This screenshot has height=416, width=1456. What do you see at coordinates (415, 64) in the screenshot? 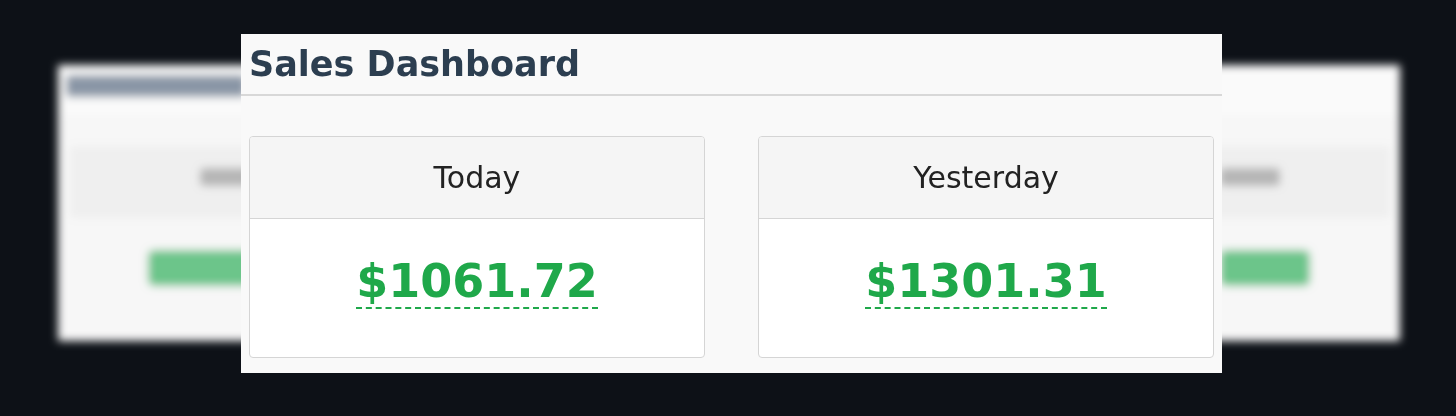
I see `dashboard-title: Sales Dashboard` at bounding box center [415, 64].